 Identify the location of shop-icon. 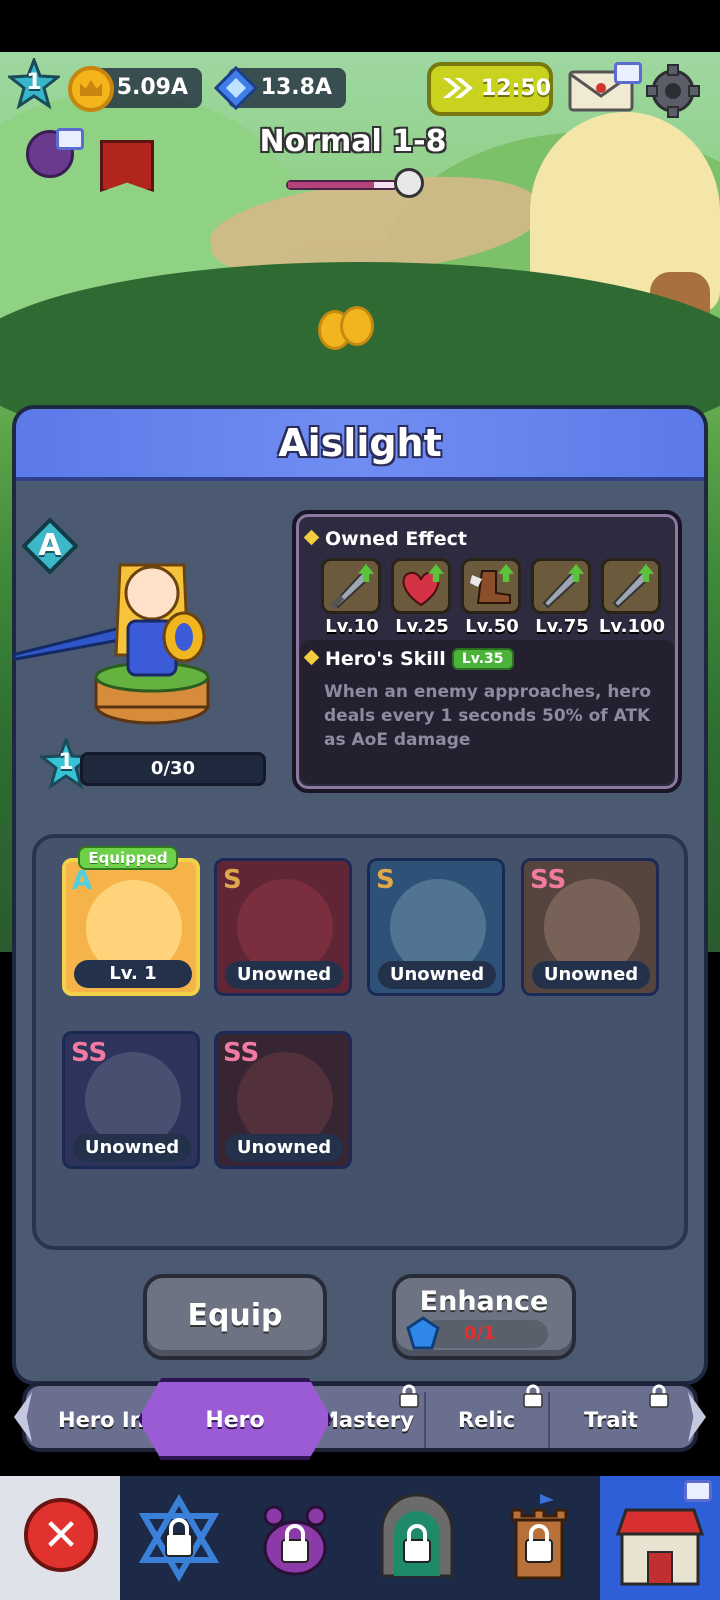
(660, 1547).